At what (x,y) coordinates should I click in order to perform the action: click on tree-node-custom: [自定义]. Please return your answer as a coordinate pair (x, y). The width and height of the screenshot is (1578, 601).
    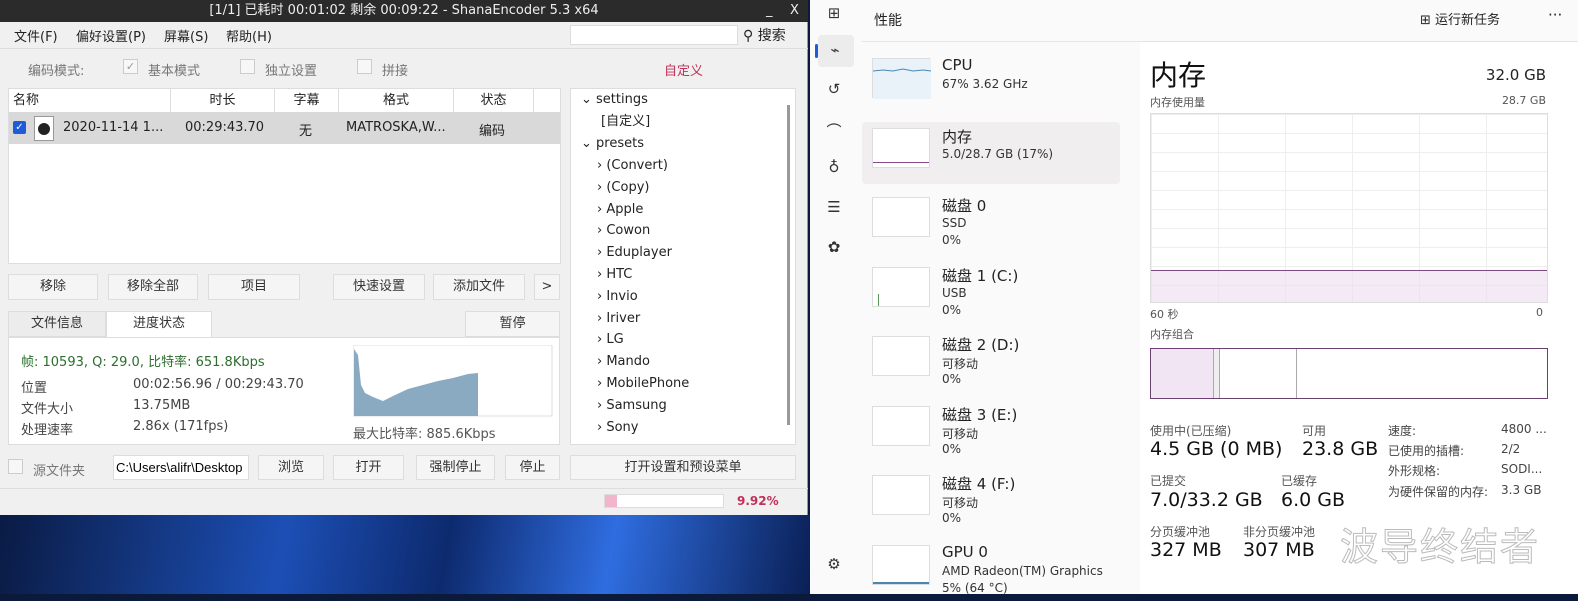
    Looking at the image, I should click on (625, 122).